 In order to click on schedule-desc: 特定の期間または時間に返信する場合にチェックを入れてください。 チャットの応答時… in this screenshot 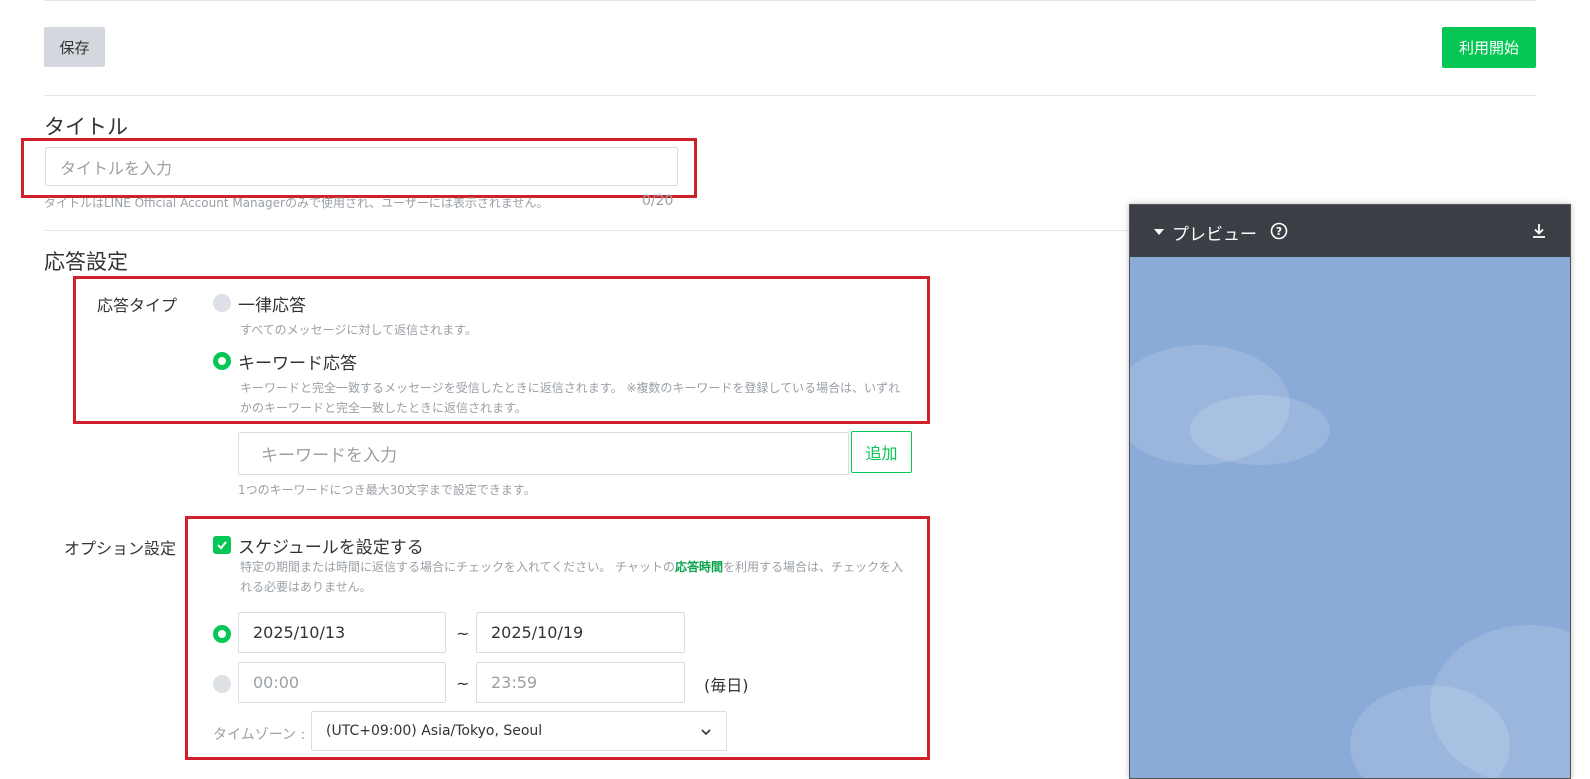, I will do `click(576, 577)`.